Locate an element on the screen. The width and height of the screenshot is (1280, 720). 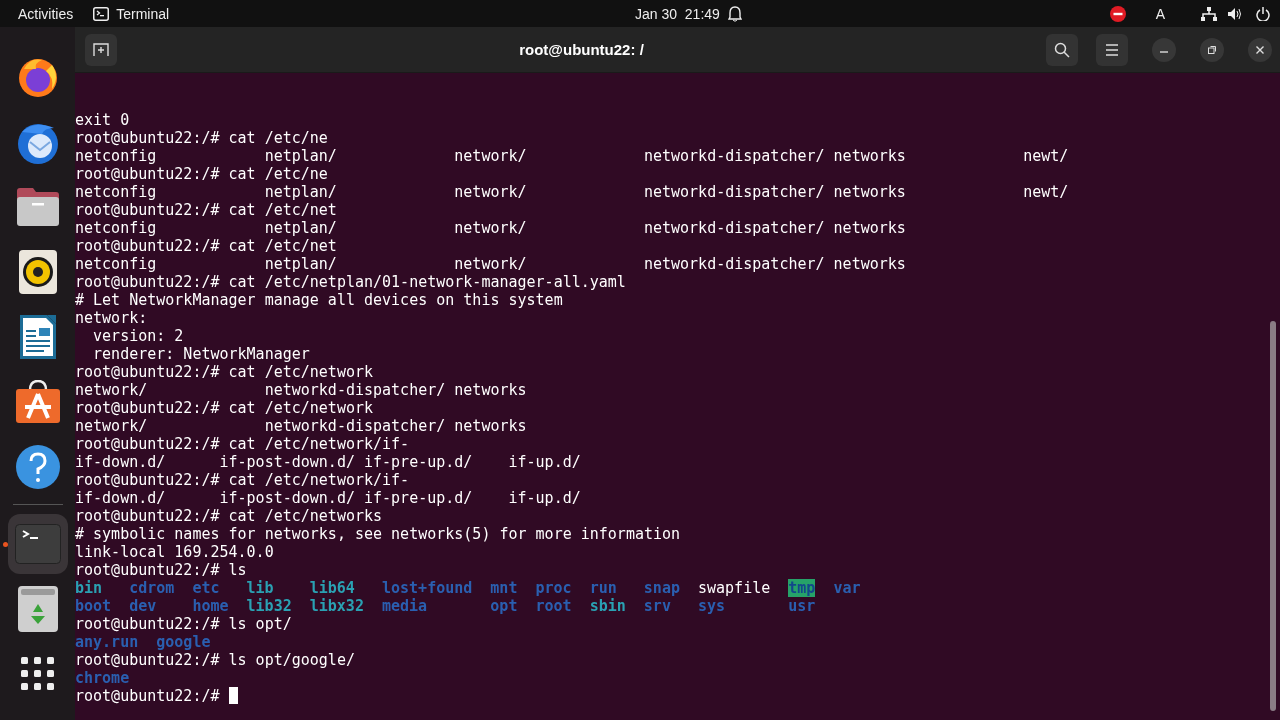
directory-name: etc is located at coordinates (206, 588).